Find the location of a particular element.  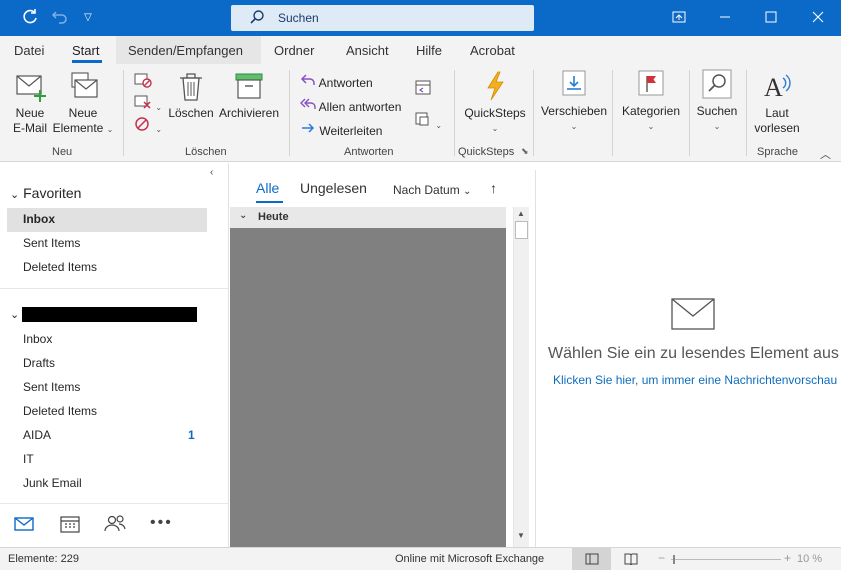

archive-button: Archivieren is located at coordinates (249, 95).